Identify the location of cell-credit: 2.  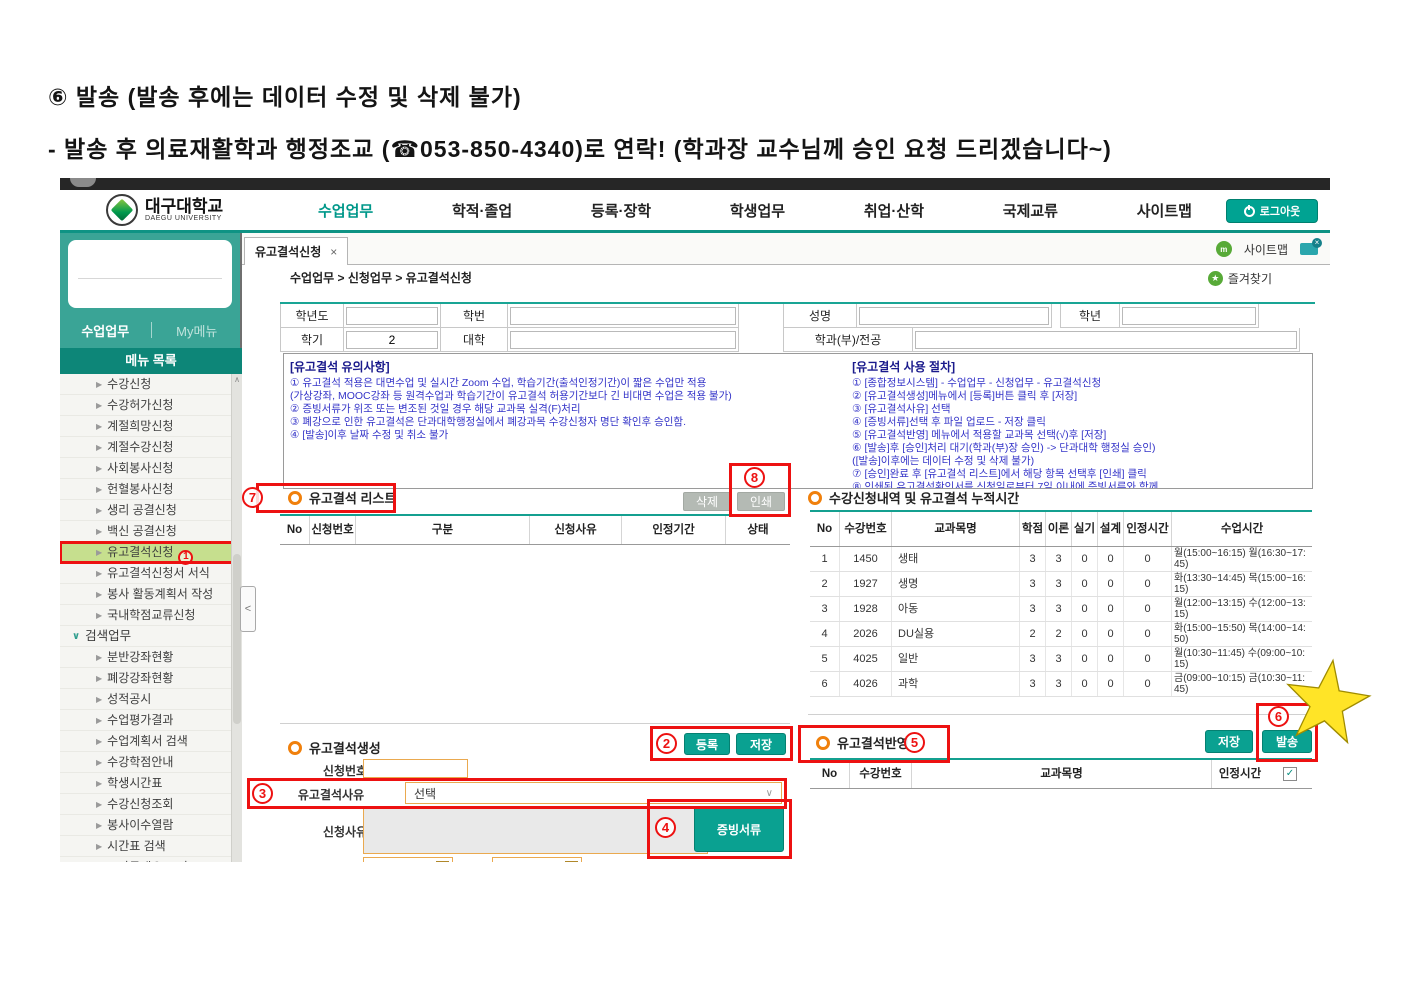
(1033, 634).